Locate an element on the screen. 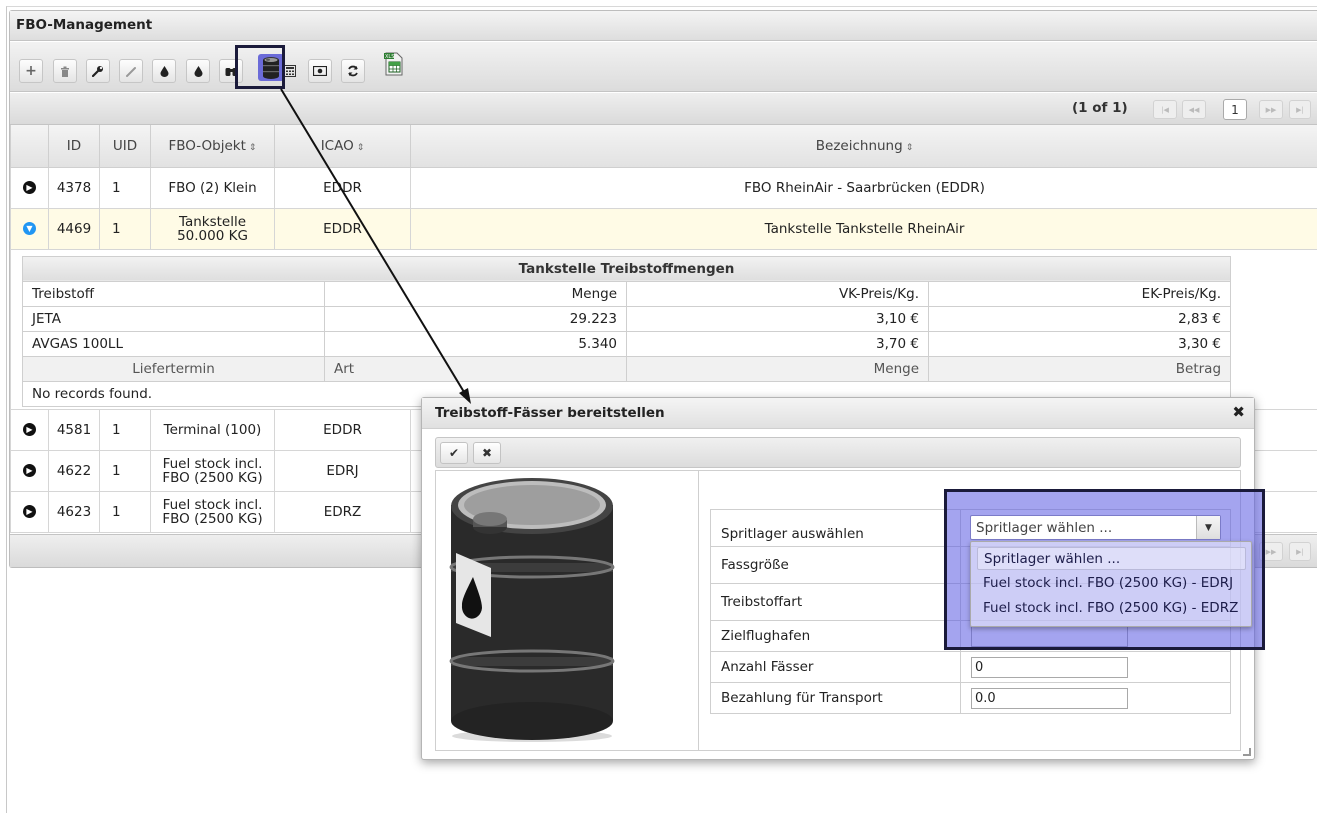  fuel-cell-sell: 3,70 € is located at coordinates (777, 343).